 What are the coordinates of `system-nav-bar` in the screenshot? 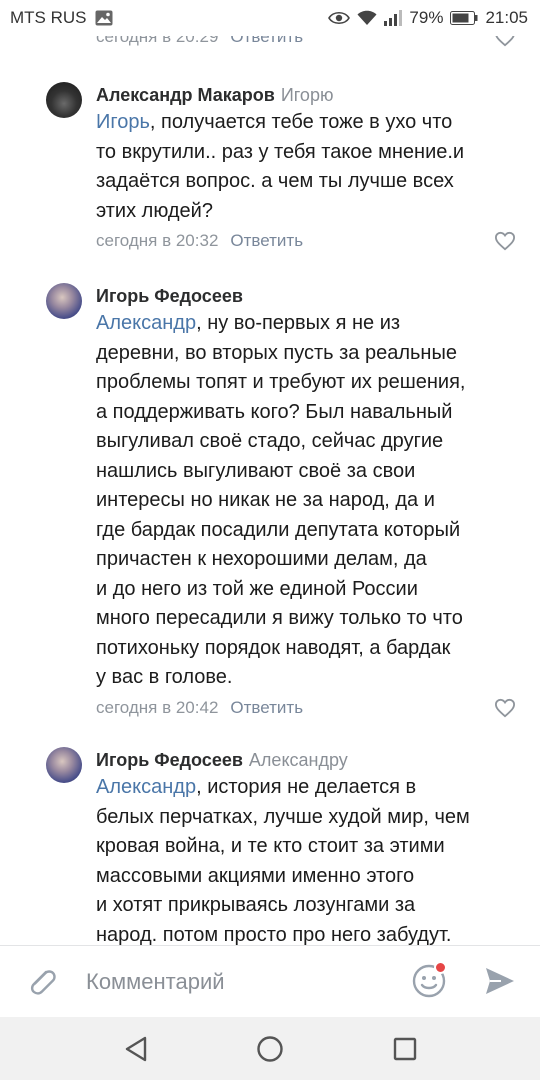 It's located at (270, 1048).